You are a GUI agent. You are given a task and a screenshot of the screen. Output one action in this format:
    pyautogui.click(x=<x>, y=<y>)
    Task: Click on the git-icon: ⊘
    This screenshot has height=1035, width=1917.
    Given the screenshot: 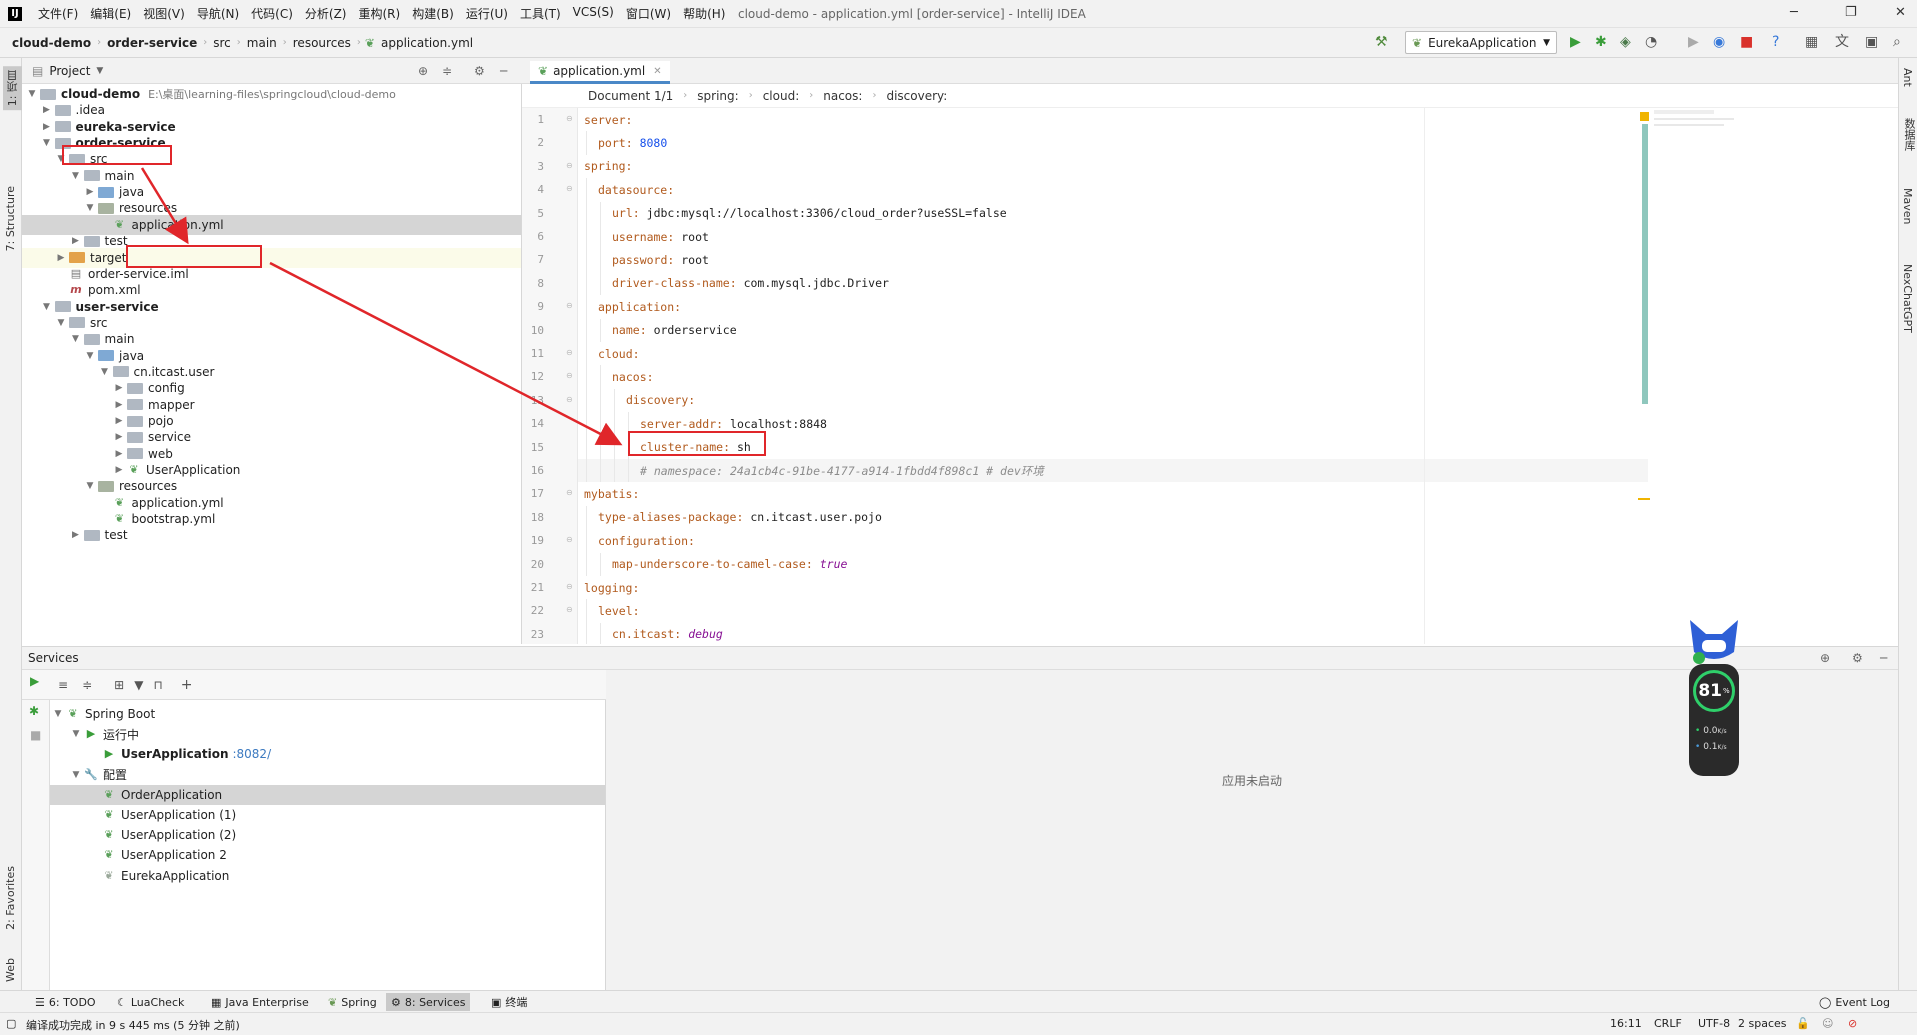 What is the action you would take?
    pyautogui.click(x=1852, y=1023)
    